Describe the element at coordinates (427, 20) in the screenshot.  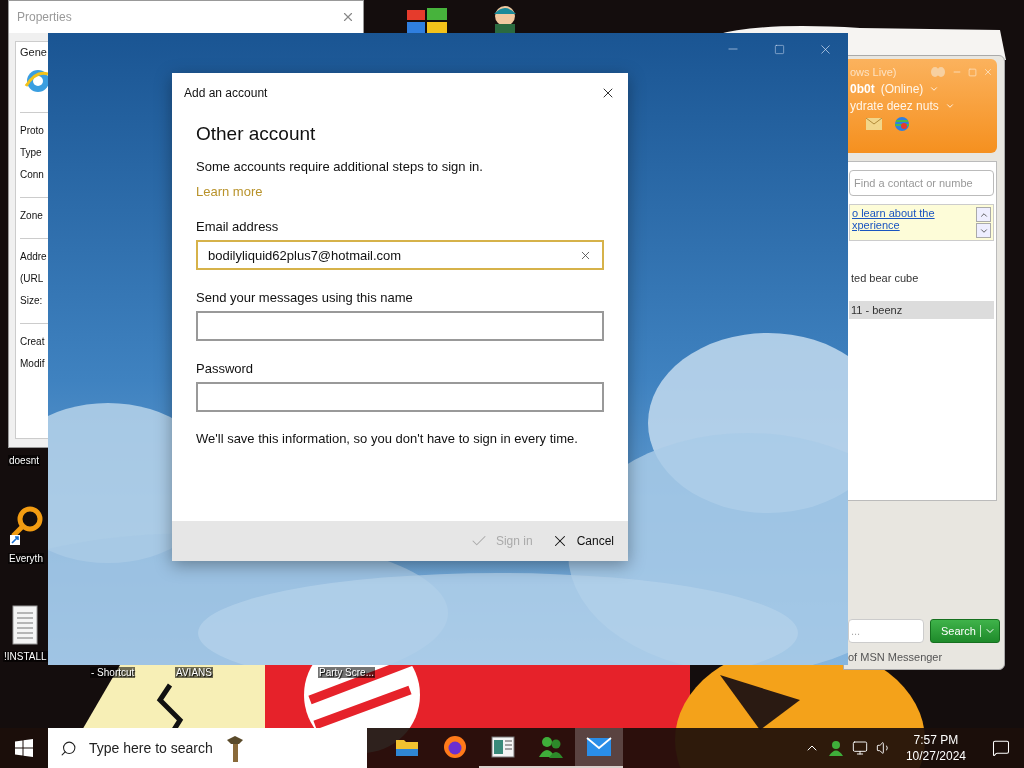
I see `tiles-icon` at that location.